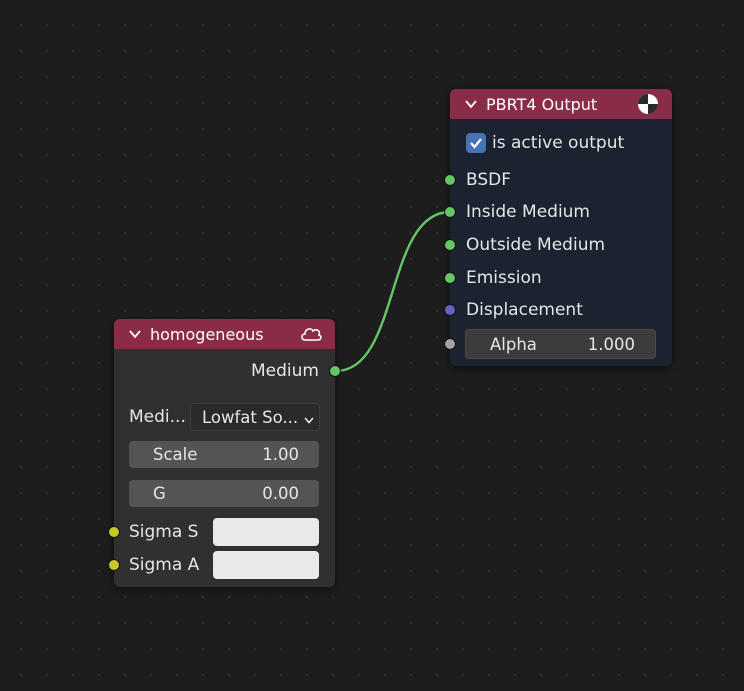  Describe the element at coordinates (159, 493) in the screenshot. I see `g-label: G` at that location.